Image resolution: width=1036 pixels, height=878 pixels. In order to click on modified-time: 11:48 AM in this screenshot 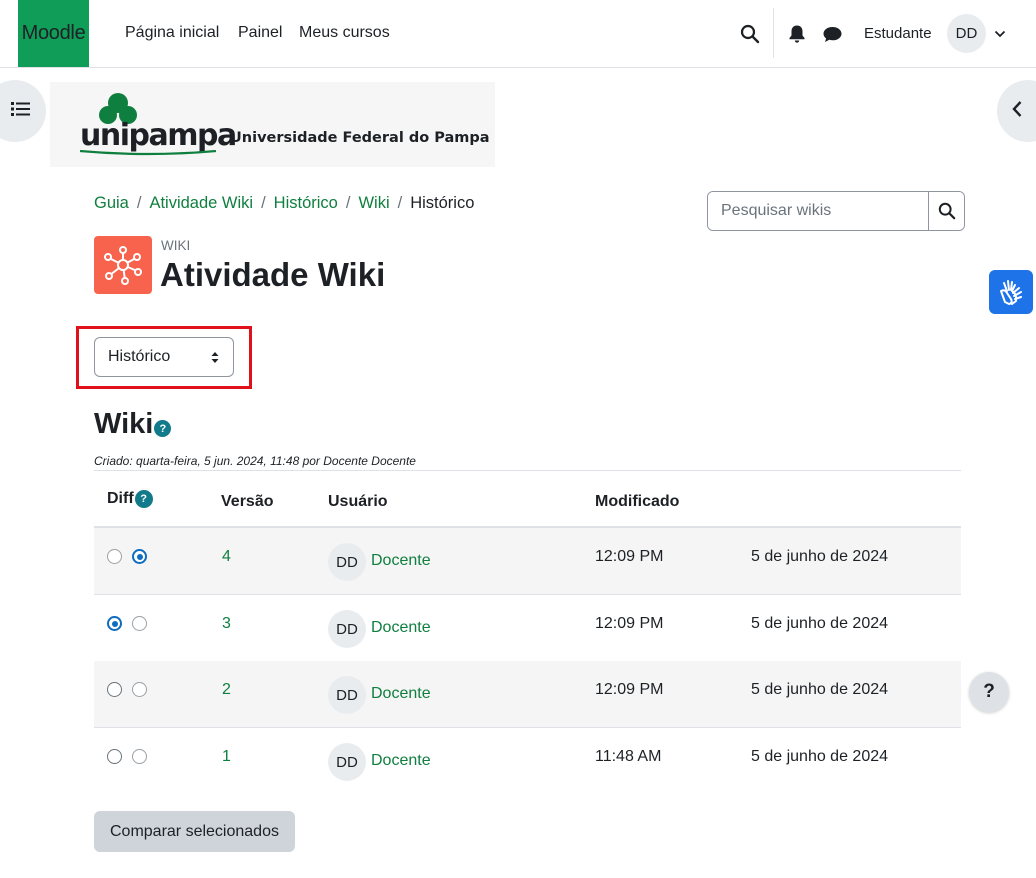, I will do `click(628, 756)`.